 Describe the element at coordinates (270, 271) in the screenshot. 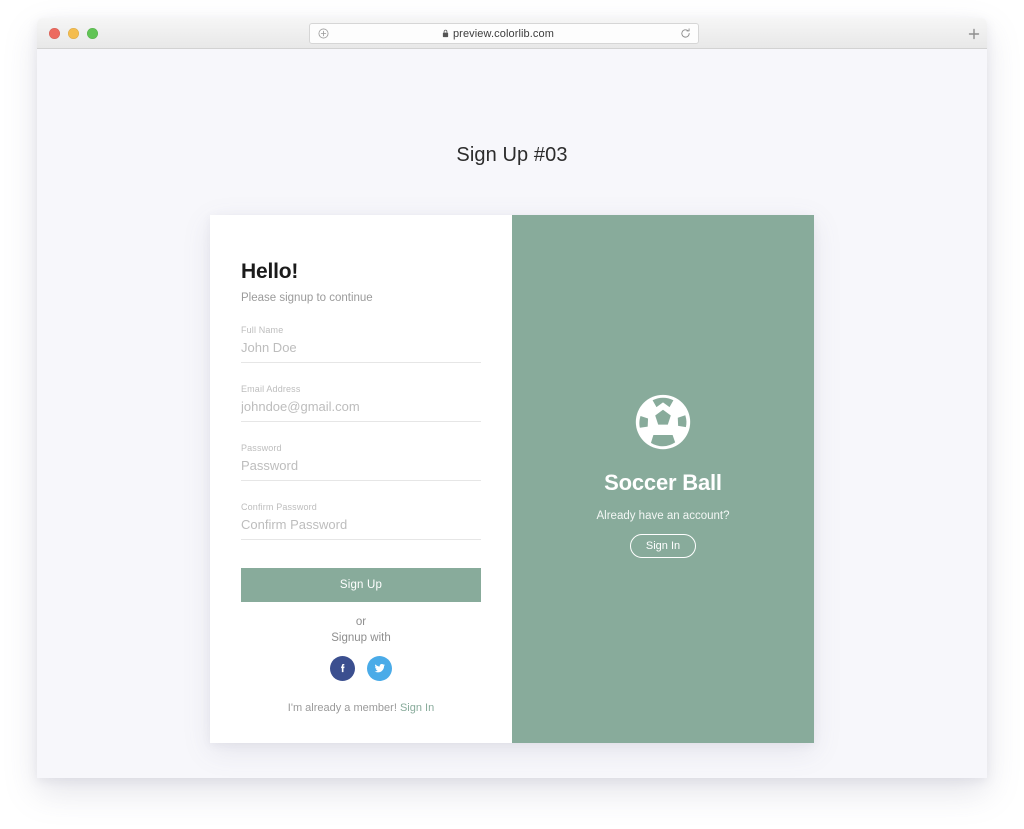

I see `form-heading: Hello!` at that location.